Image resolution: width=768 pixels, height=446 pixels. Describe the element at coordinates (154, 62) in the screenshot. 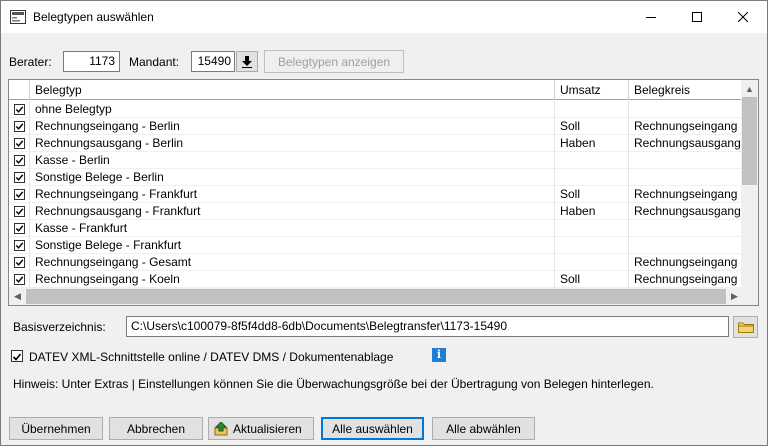

I see `mandant-label: Mandant:` at that location.